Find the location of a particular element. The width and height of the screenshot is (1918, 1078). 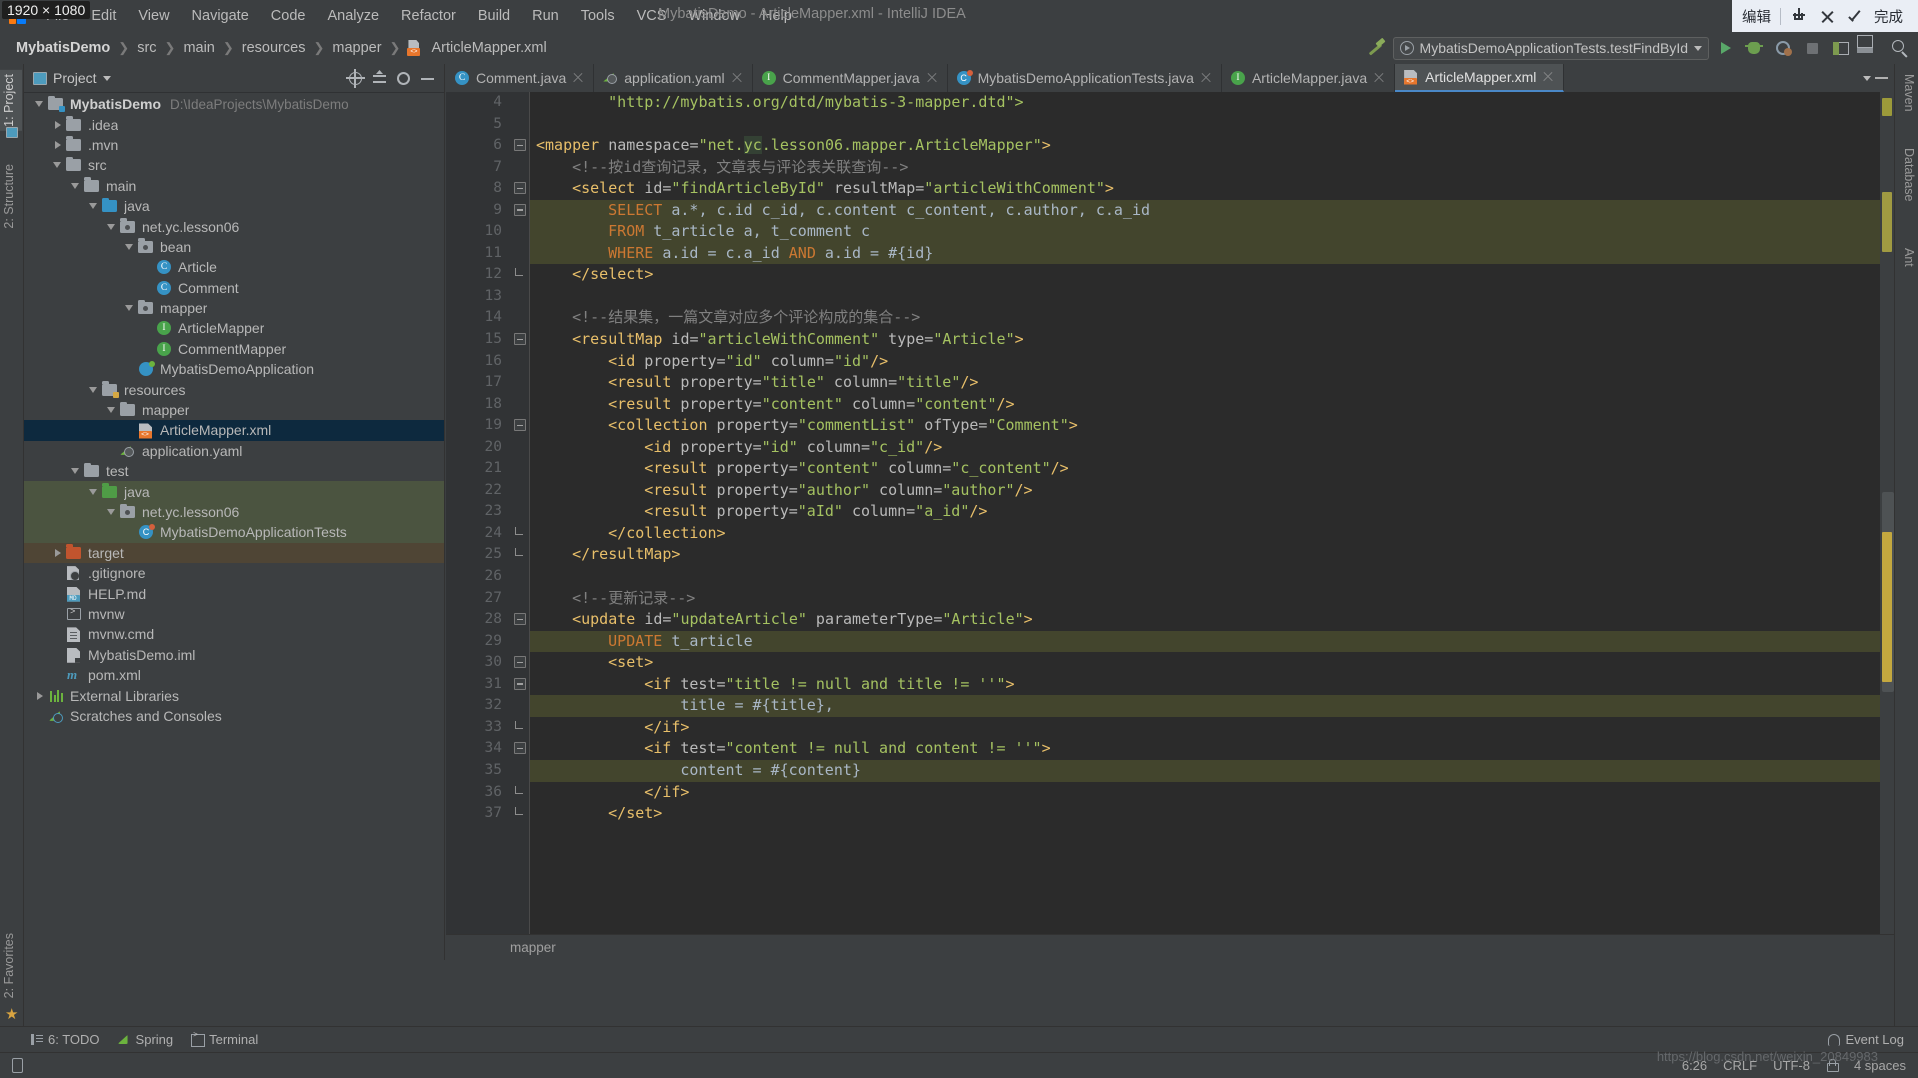

tree-node-articlemapper.xml: ArticleMapper.xml is located at coordinates (234, 430).